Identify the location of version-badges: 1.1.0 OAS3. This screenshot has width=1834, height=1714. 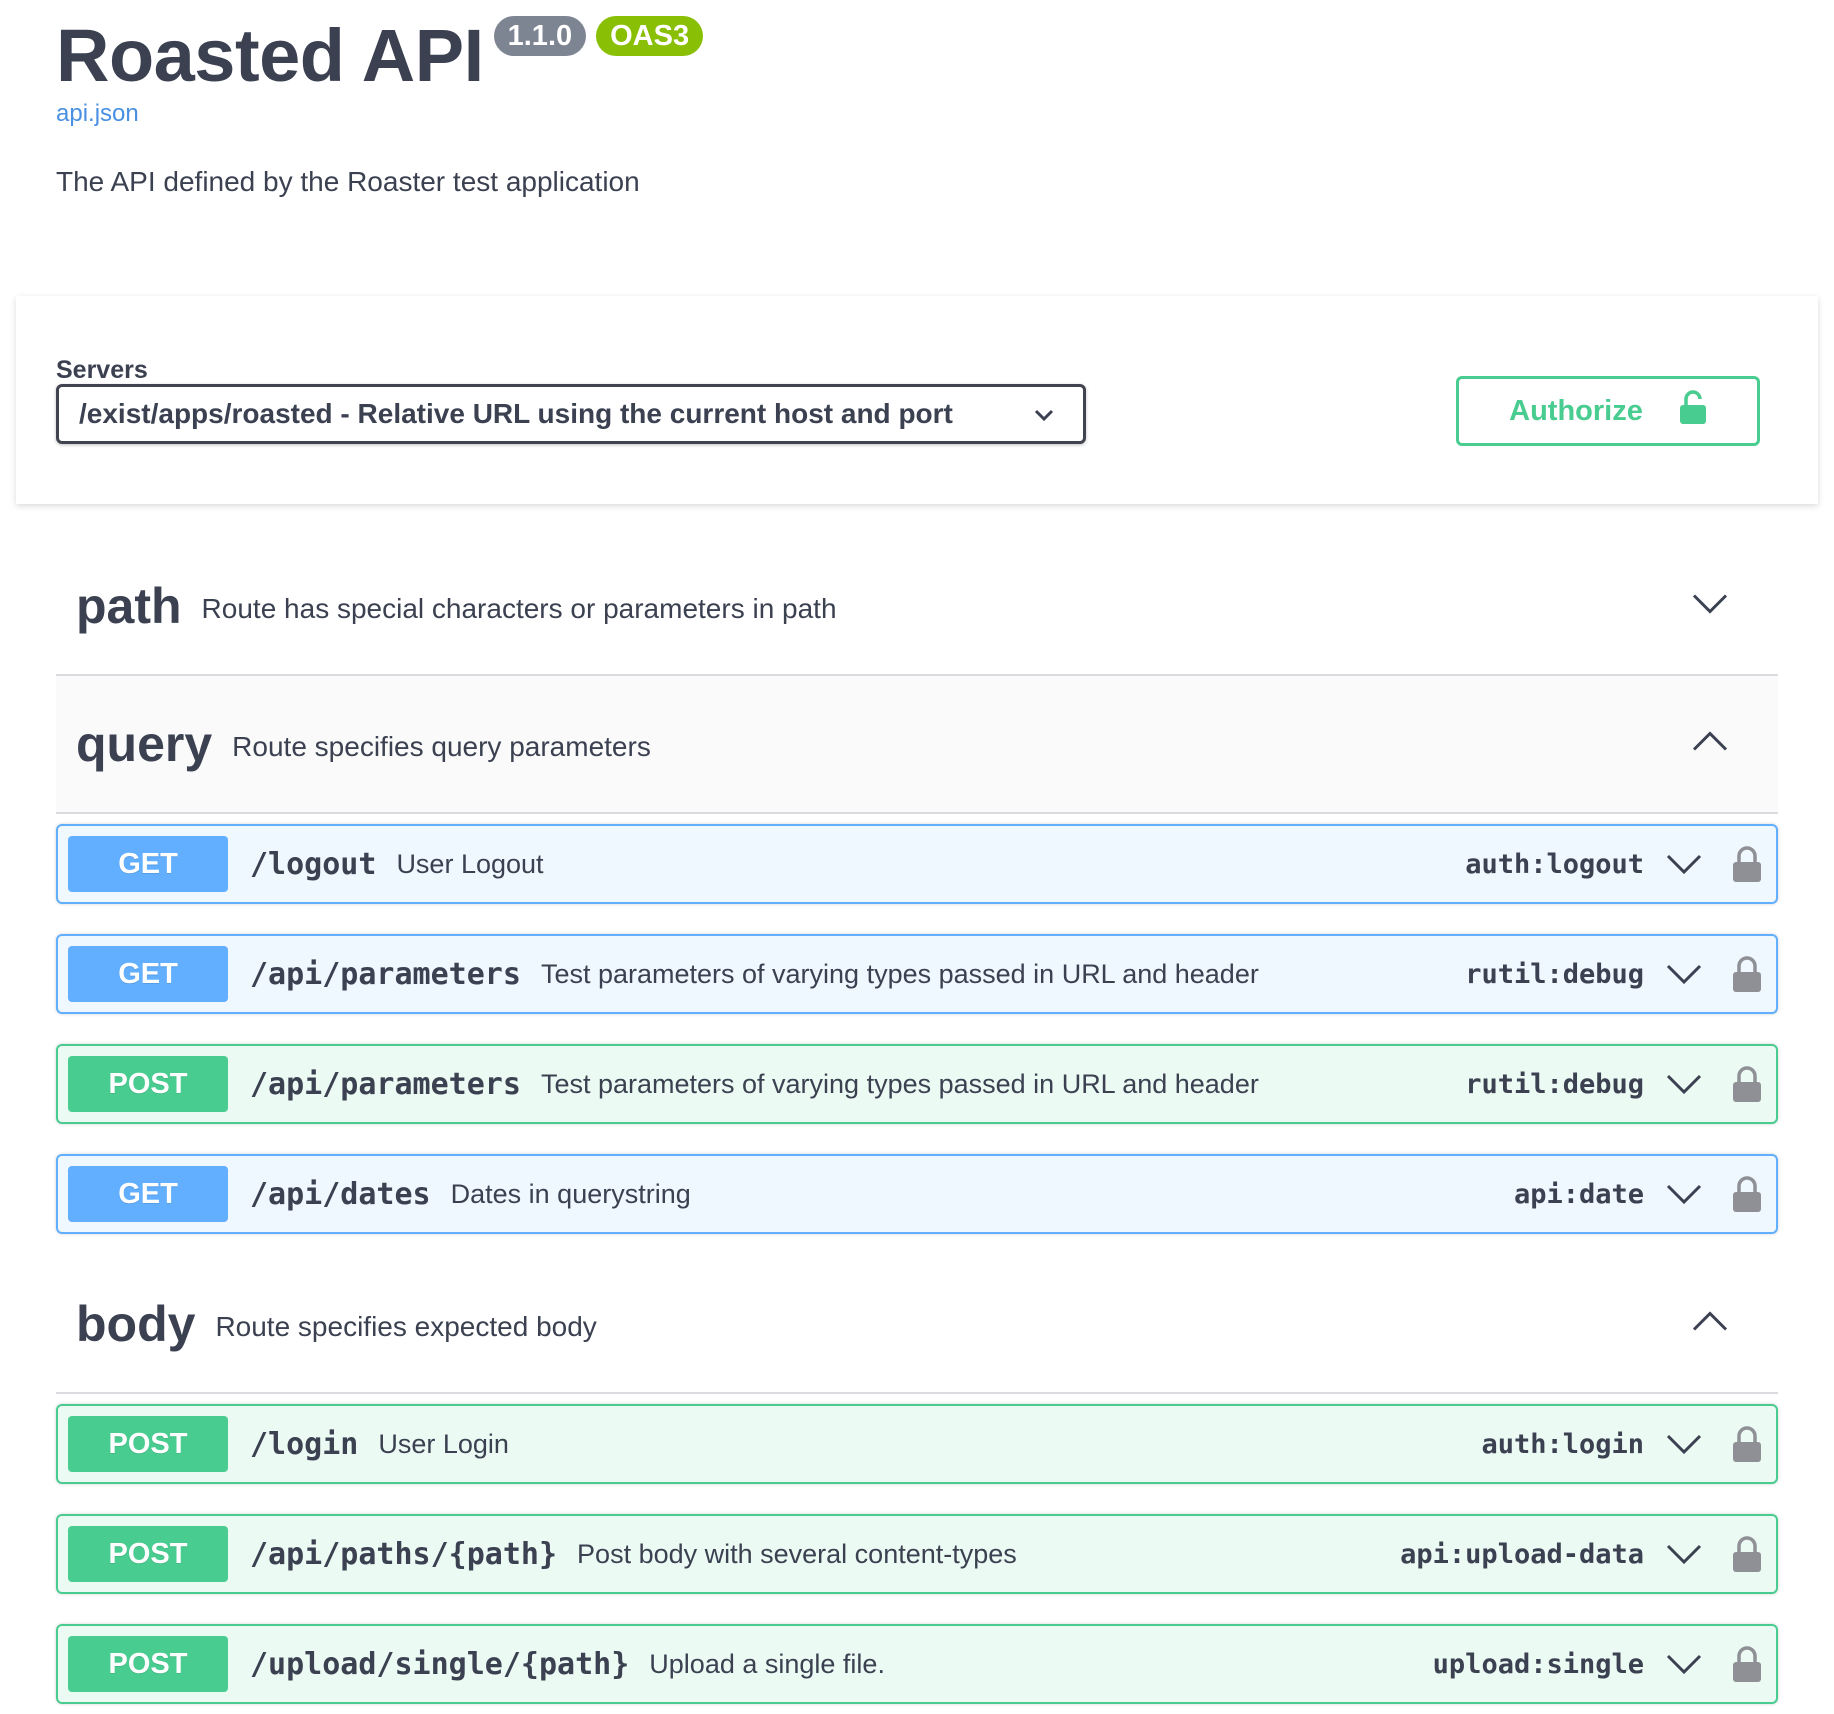
(603, 36).